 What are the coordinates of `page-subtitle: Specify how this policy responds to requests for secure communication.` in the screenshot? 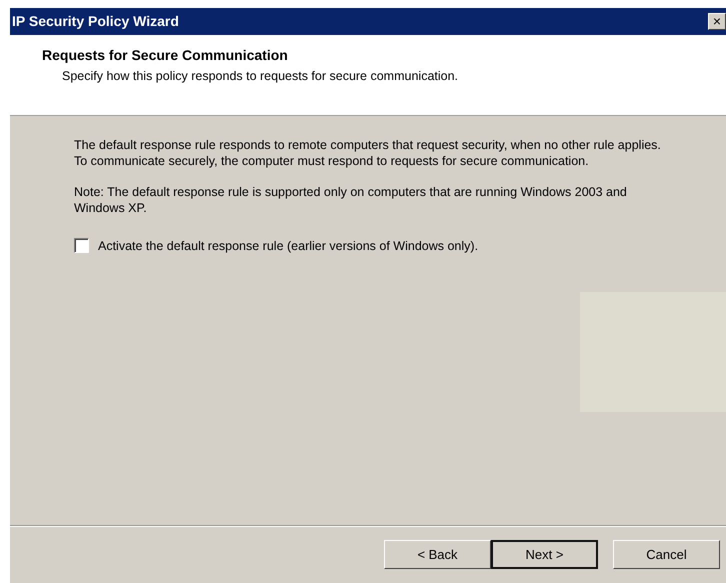 It's located at (260, 76).